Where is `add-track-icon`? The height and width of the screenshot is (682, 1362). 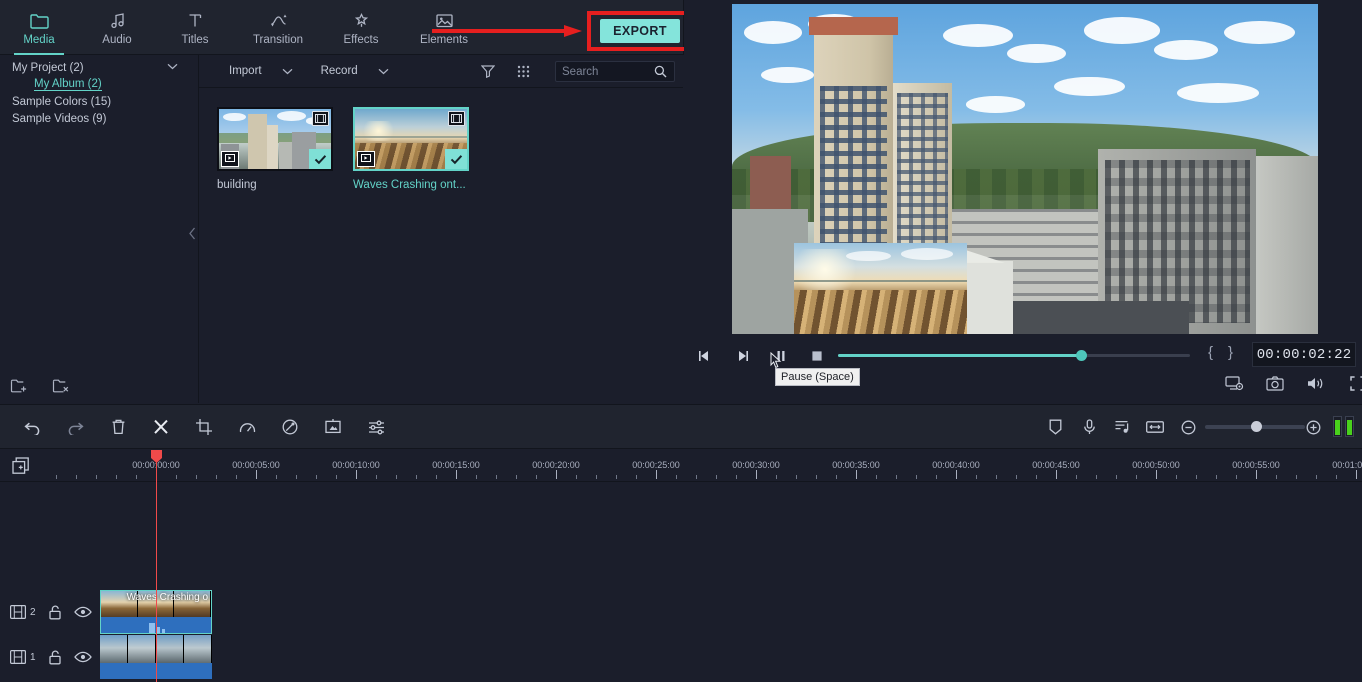
add-track-icon is located at coordinates (21, 466).